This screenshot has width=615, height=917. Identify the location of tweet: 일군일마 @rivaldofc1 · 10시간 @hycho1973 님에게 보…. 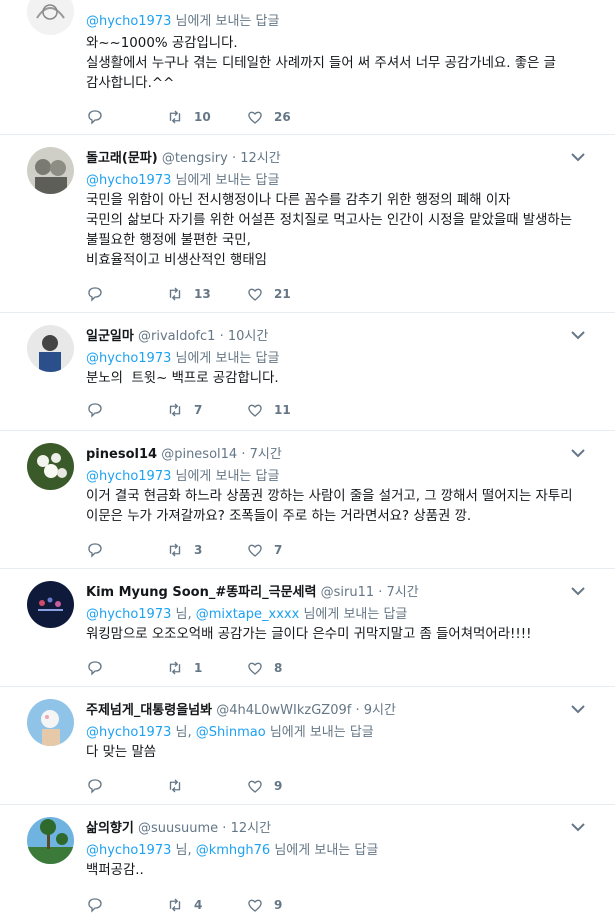
(307, 372).